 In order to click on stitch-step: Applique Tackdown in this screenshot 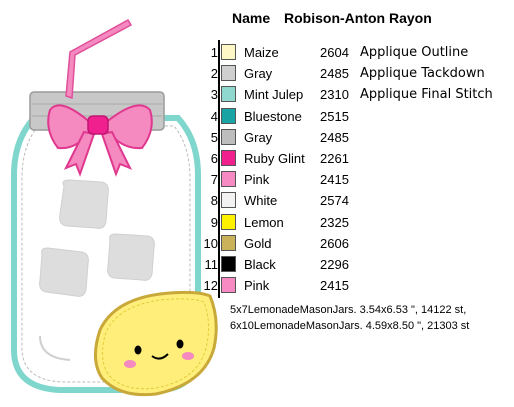, I will do `click(422, 74)`.